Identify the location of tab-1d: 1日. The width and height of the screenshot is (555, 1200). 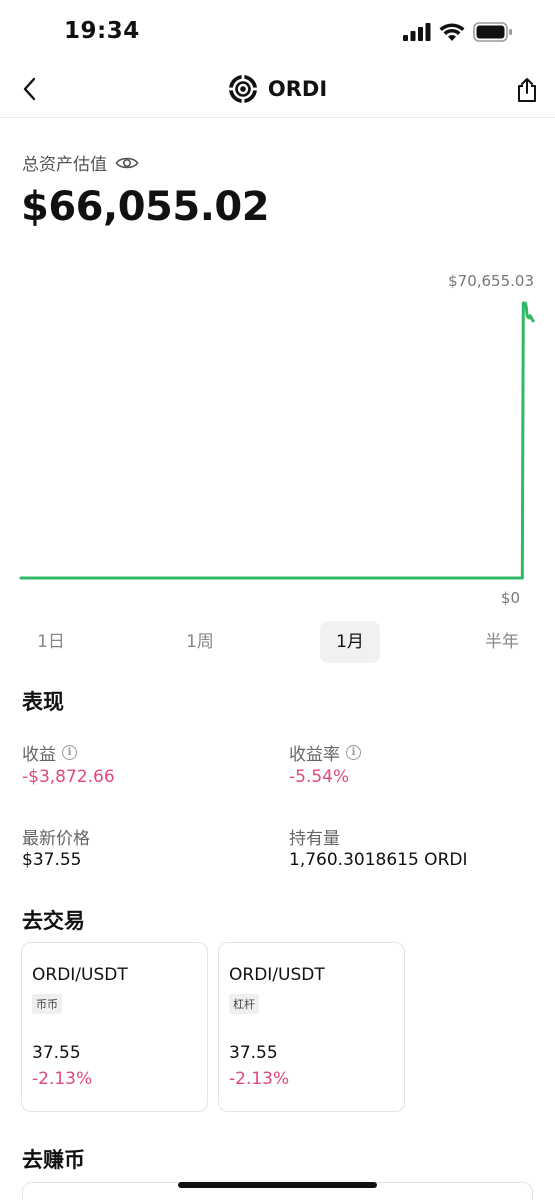
(51, 642).